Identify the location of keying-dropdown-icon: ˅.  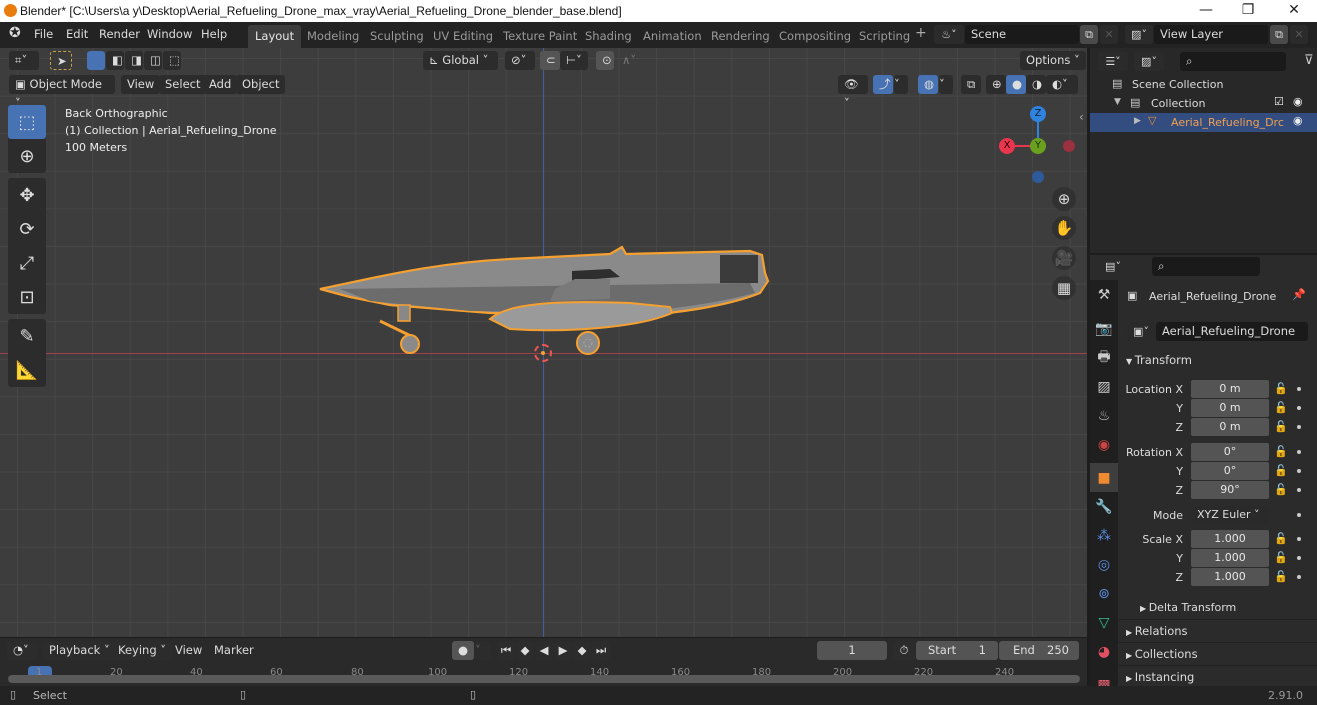
(483, 650).